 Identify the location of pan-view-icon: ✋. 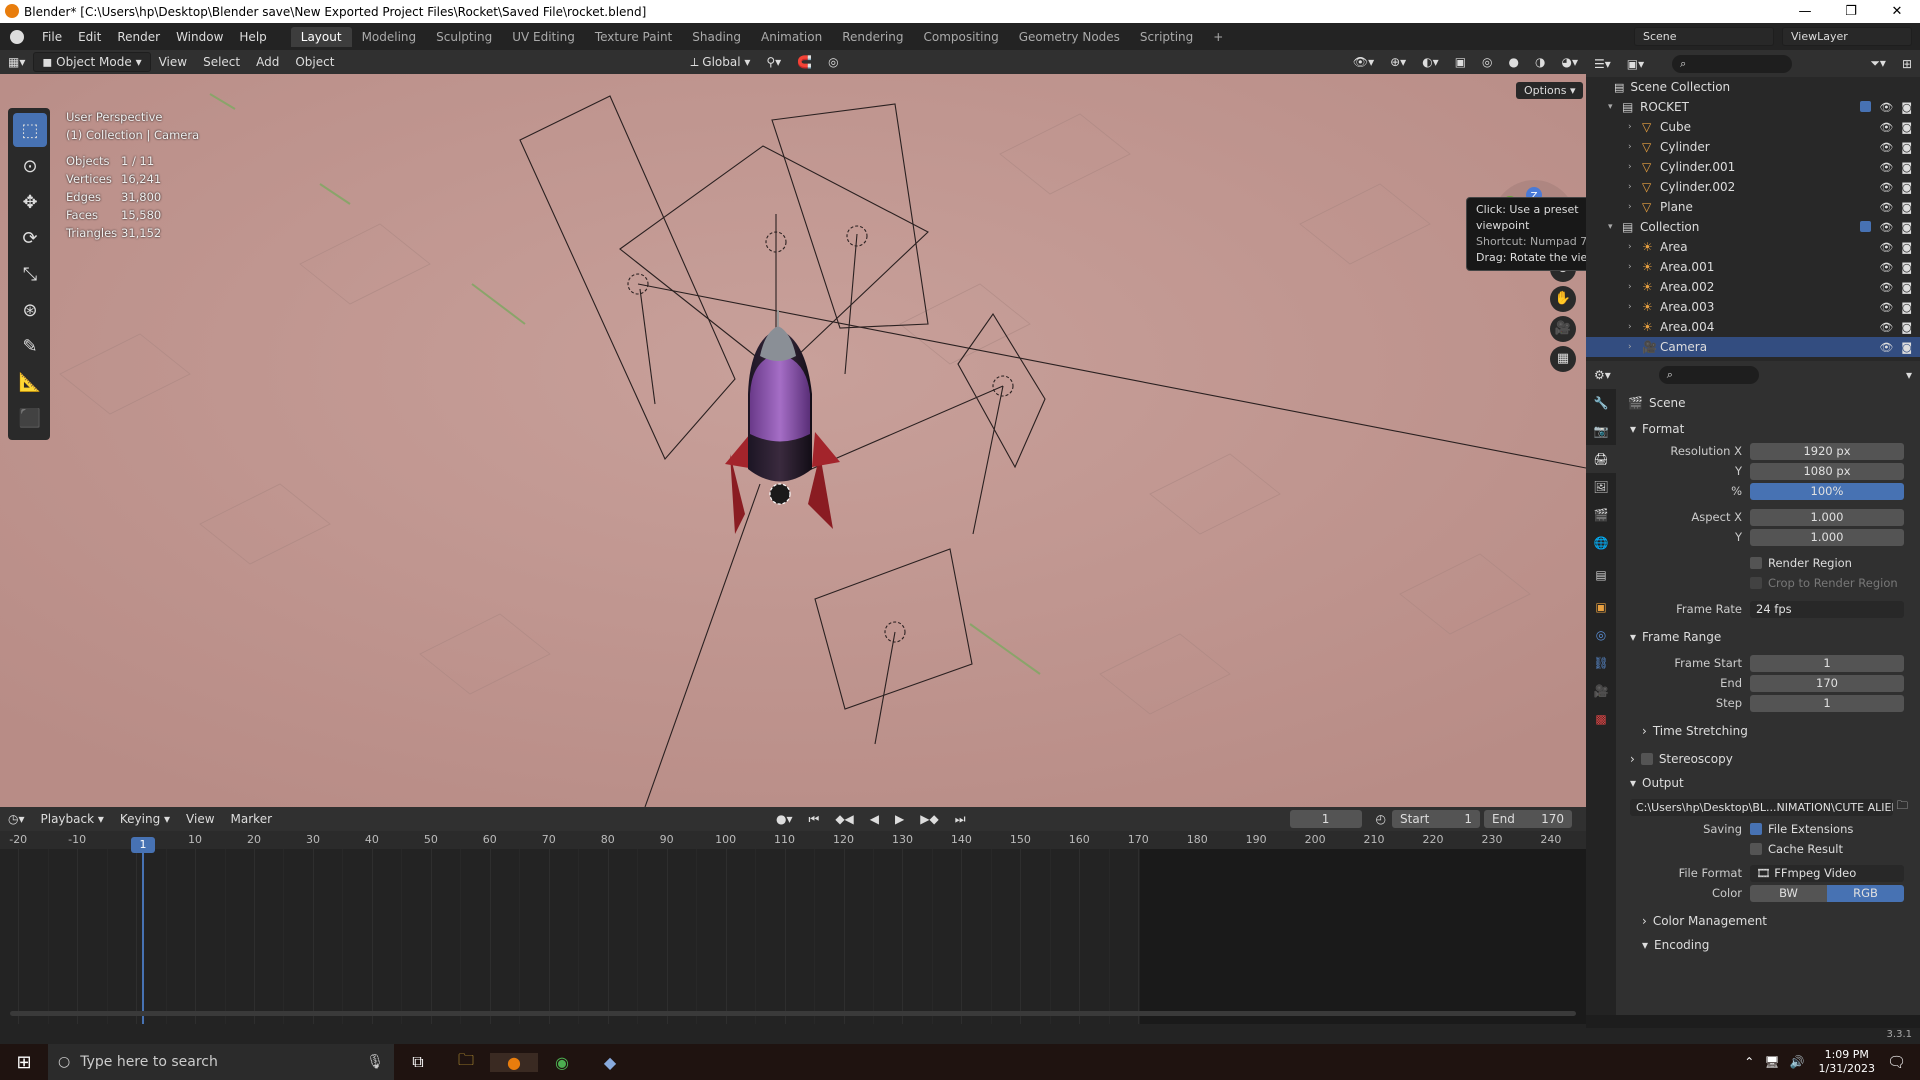
(1563, 299).